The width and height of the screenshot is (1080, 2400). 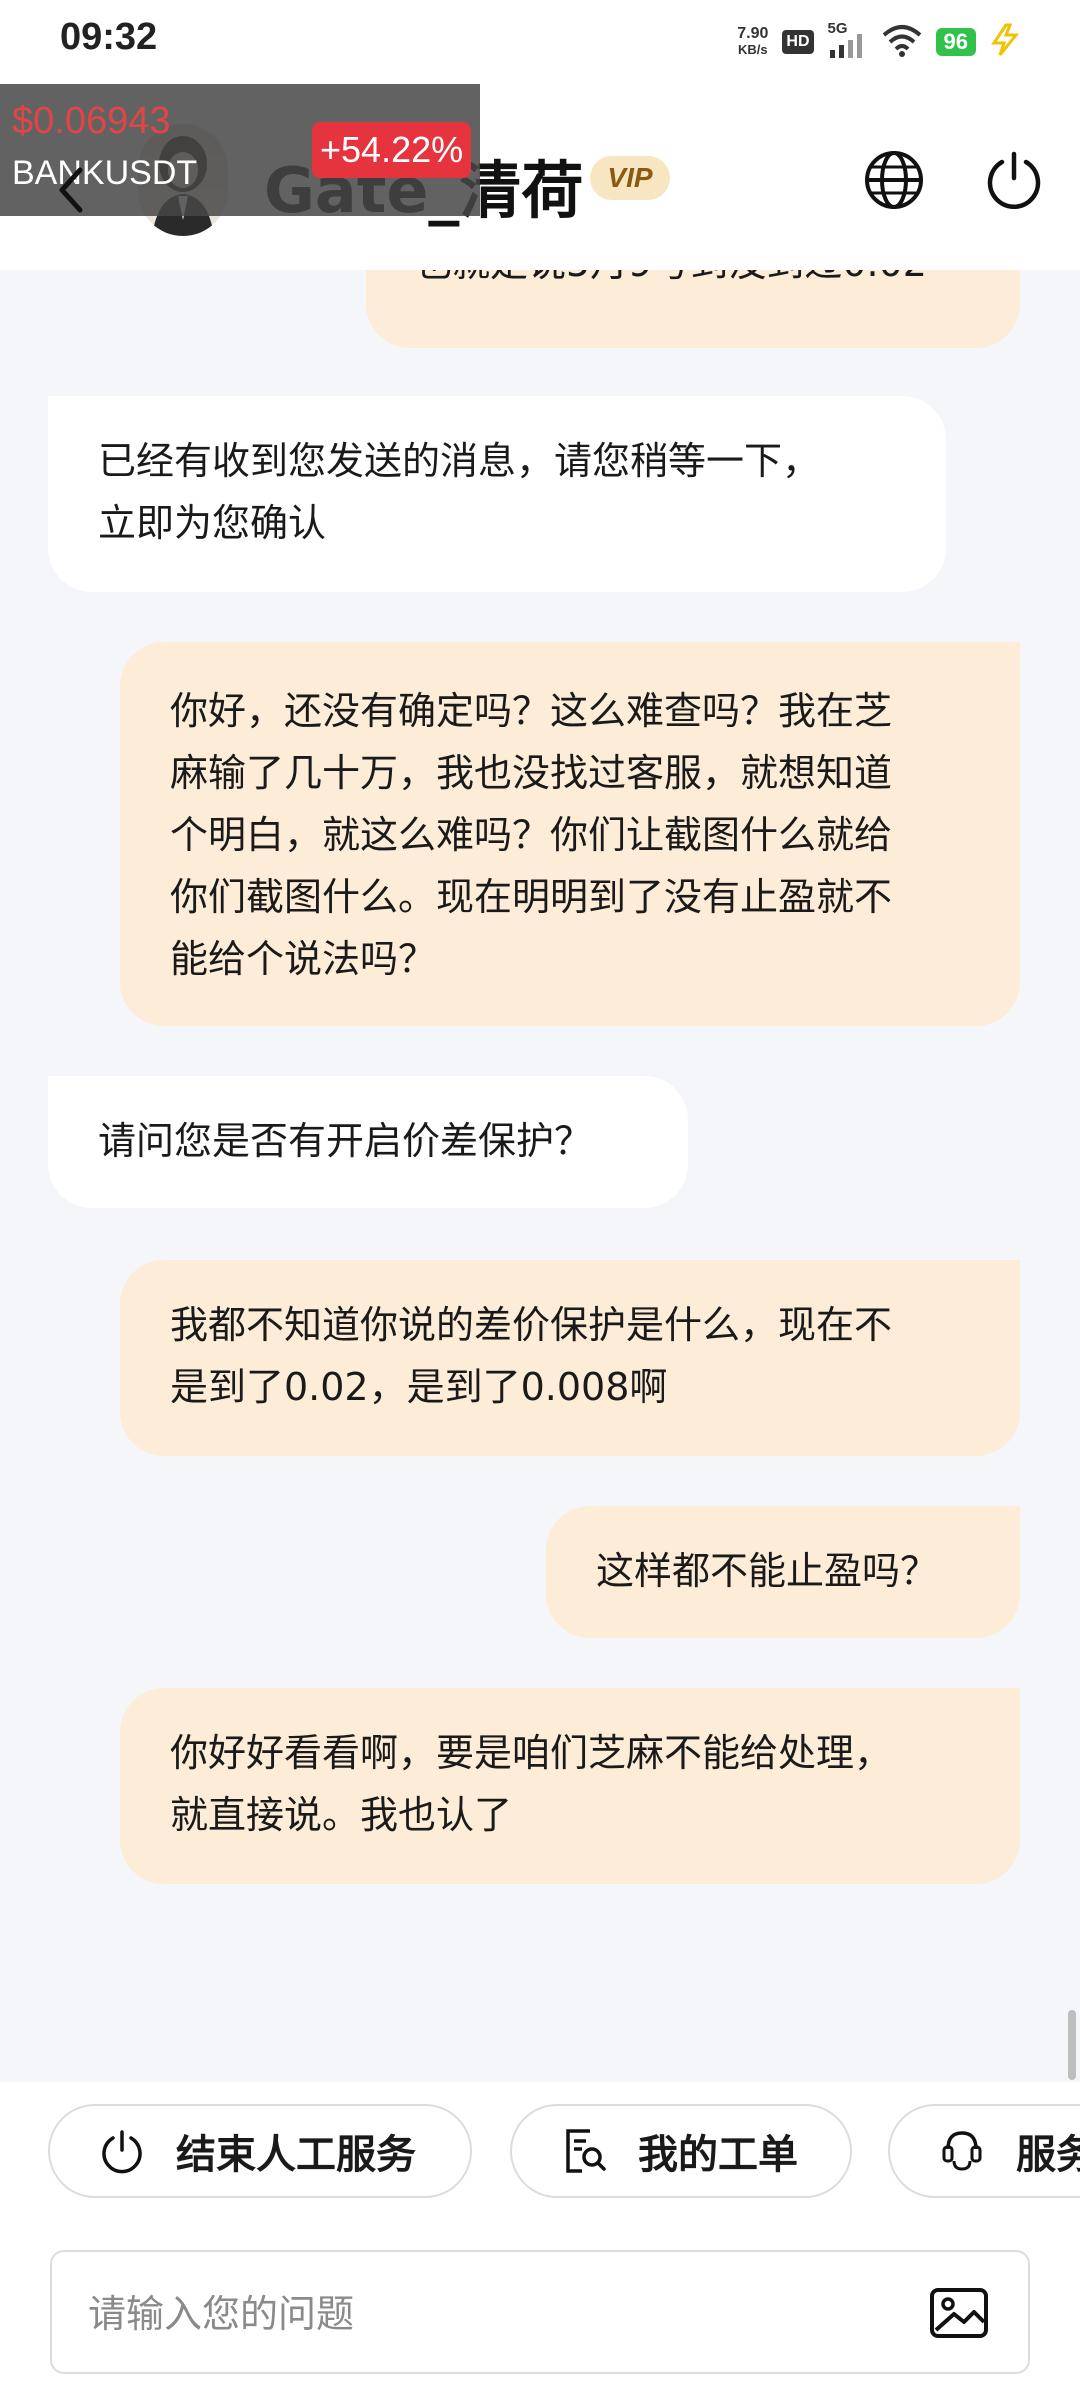 What do you see at coordinates (962, 2151) in the screenshot?
I see `service-icon` at bounding box center [962, 2151].